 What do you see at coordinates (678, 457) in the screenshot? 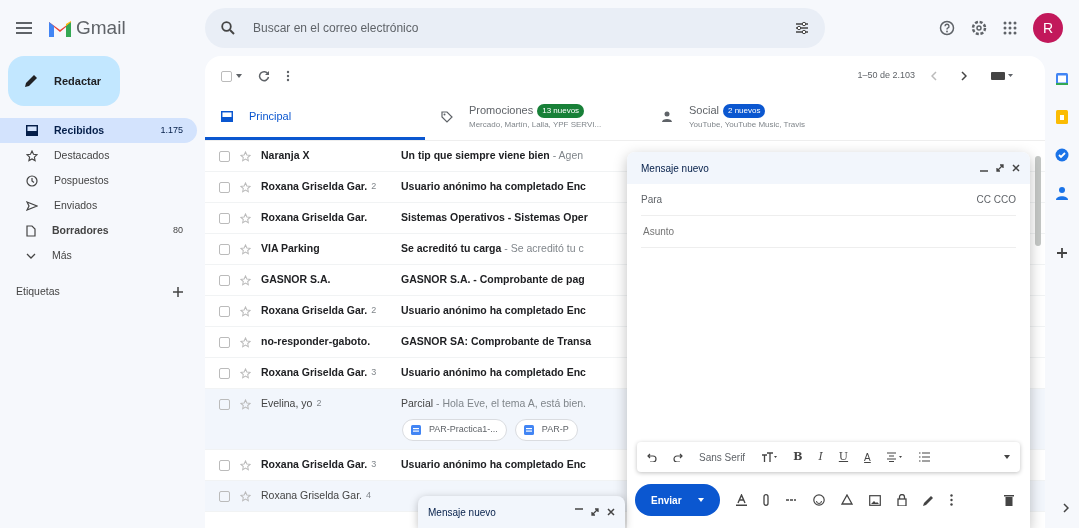
I see `redo-icon` at bounding box center [678, 457].